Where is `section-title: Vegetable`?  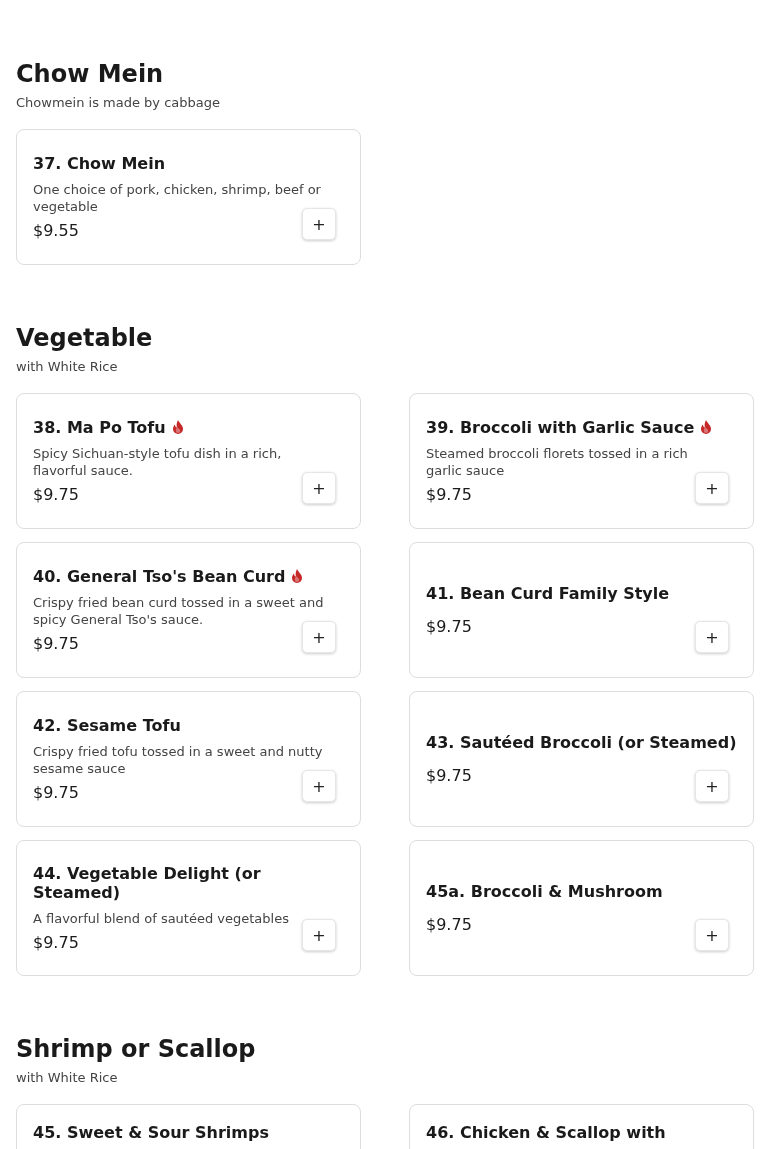
section-title: Vegetable is located at coordinates (85, 338).